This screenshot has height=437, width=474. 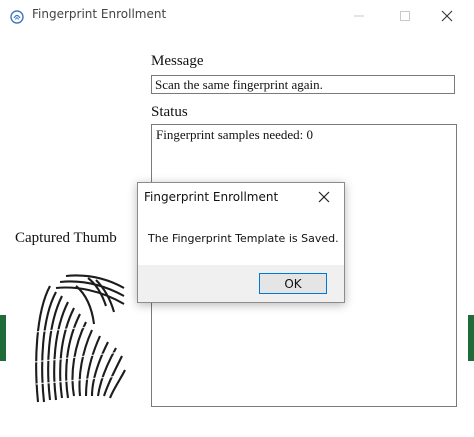 I want to click on close-button, so click(x=447, y=15).